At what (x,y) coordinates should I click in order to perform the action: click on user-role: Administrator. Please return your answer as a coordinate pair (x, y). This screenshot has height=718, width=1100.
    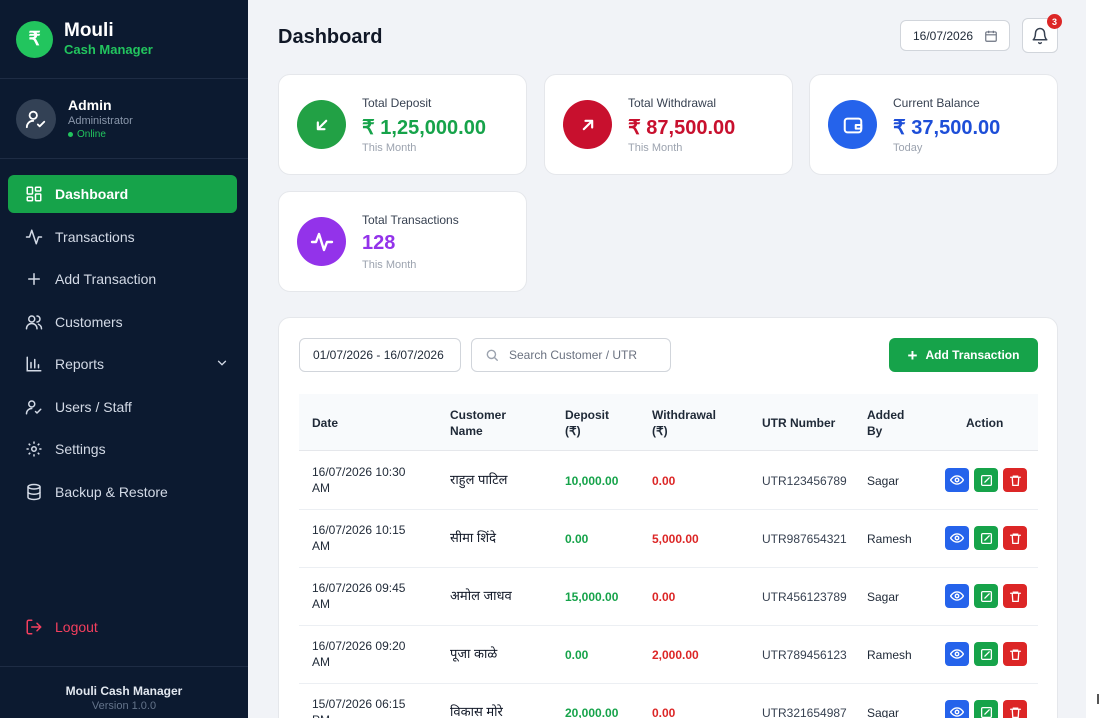
    Looking at the image, I should click on (100, 120).